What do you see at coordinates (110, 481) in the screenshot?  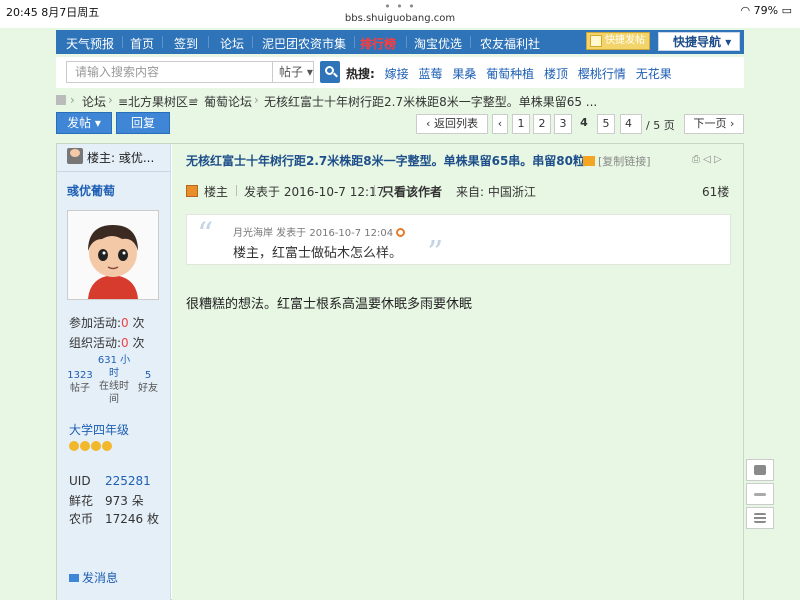 I see `uid-row: UID 225281` at bounding box center [110, 481].